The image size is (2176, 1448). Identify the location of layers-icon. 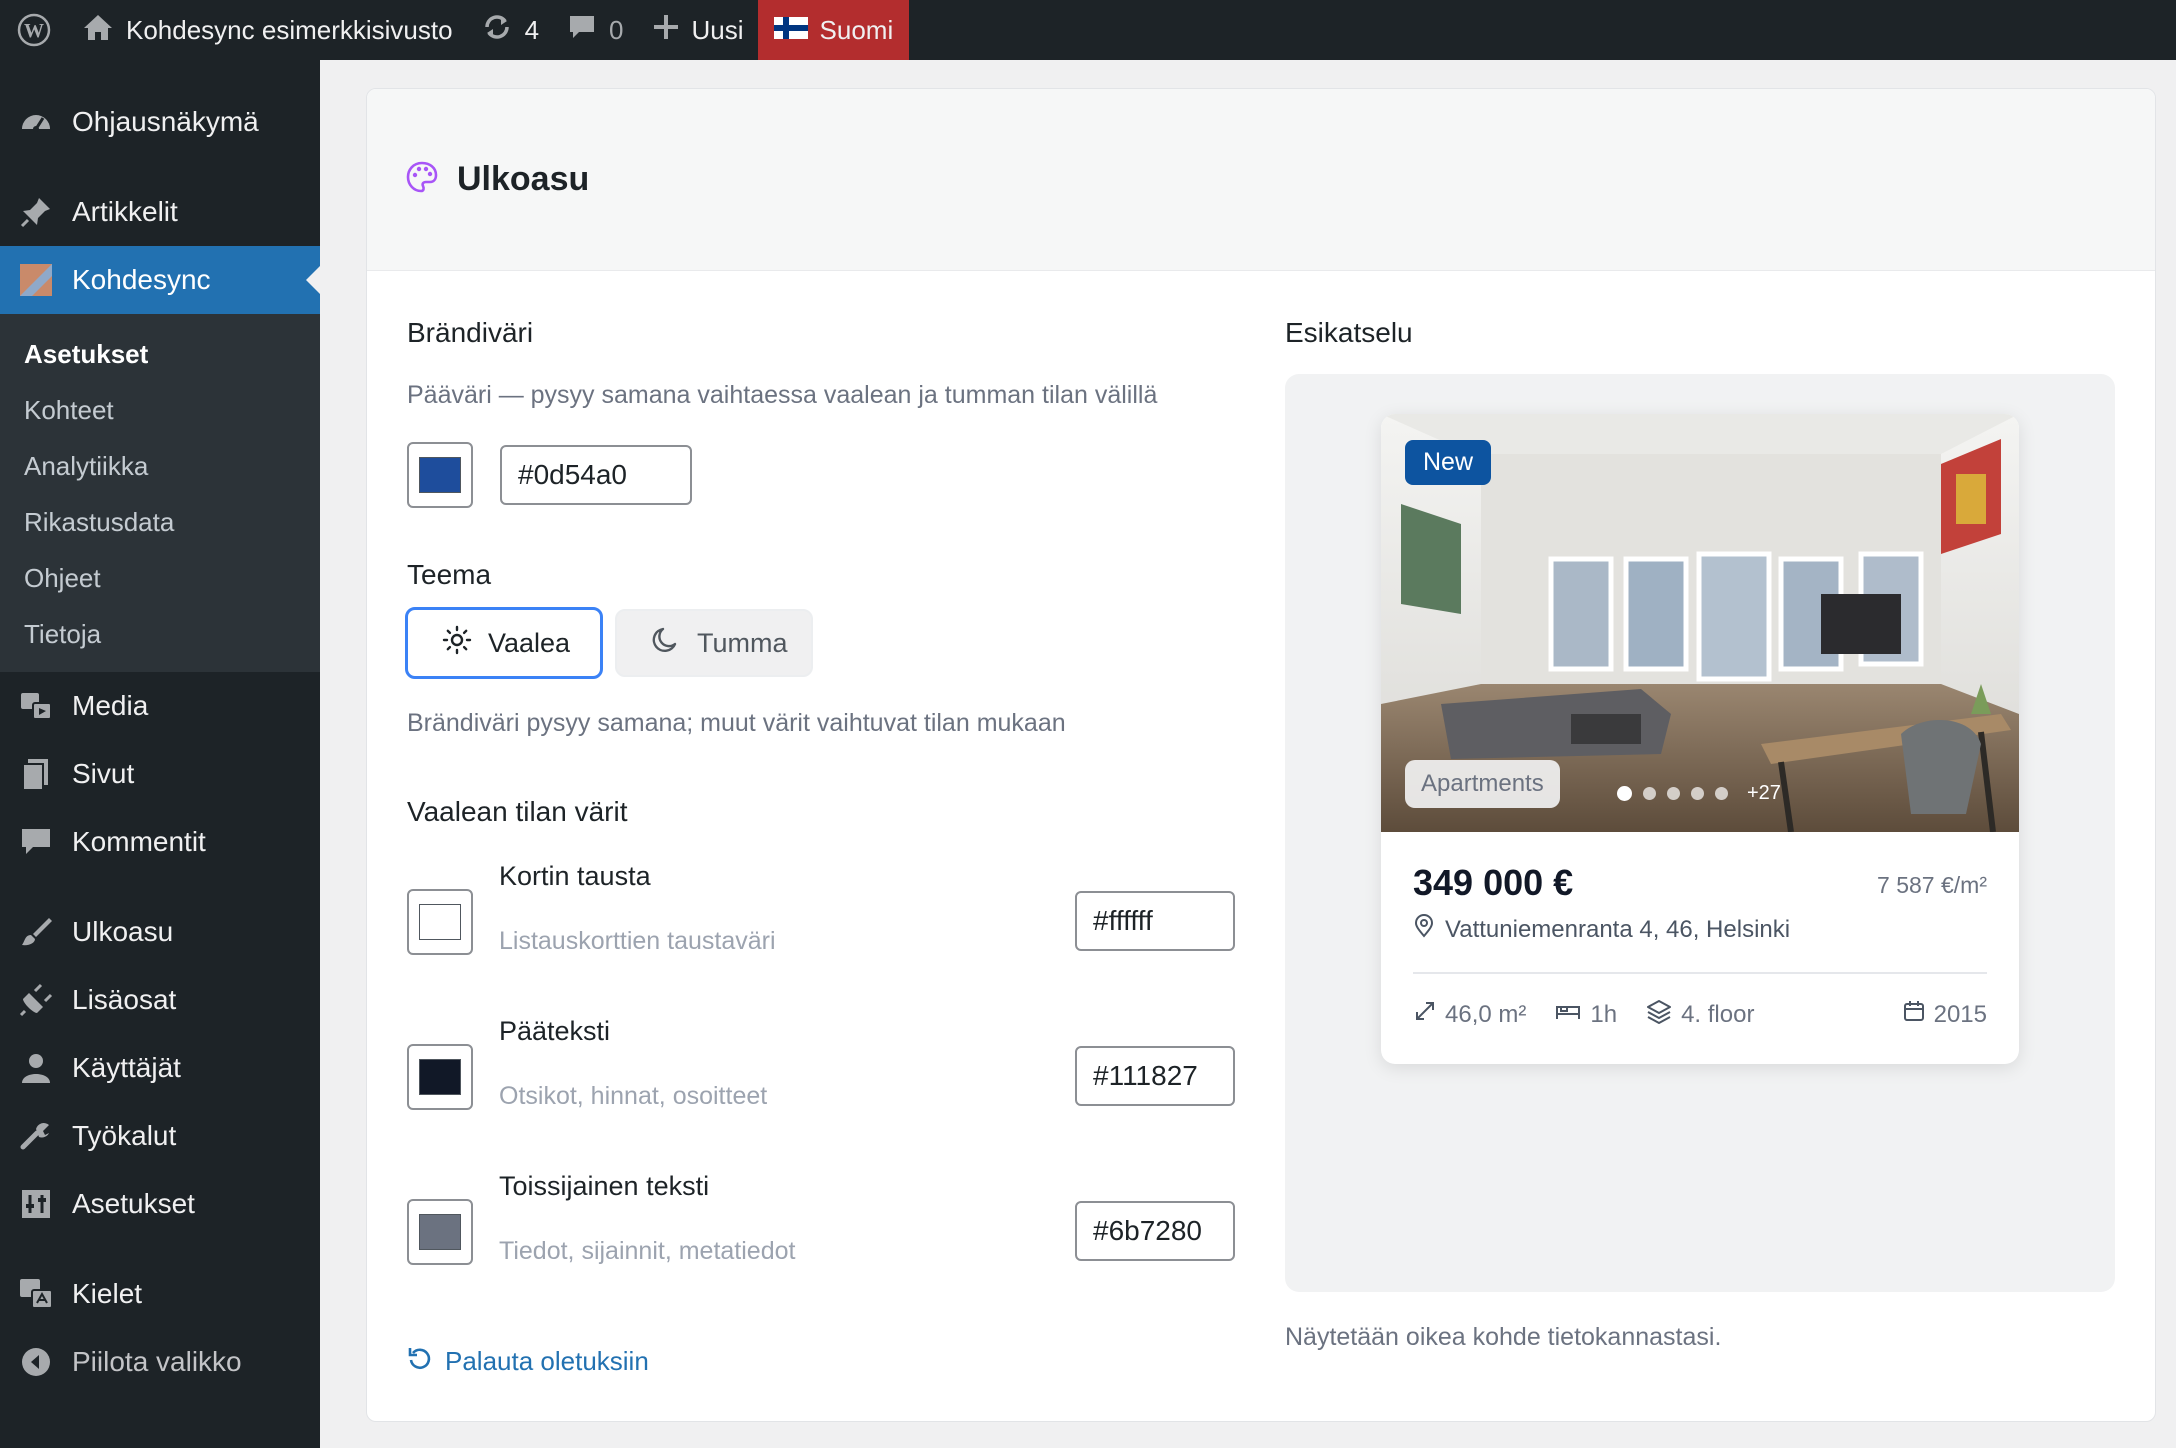
(1659, 1014).